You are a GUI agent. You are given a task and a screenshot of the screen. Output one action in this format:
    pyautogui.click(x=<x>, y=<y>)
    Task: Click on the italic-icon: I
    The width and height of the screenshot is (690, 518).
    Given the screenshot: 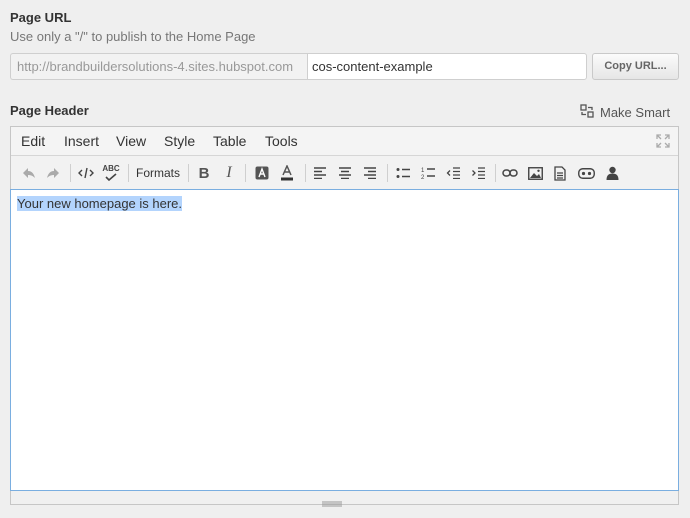 What is the action you would take?
    pyautogui.click(x=229, y=173)
    